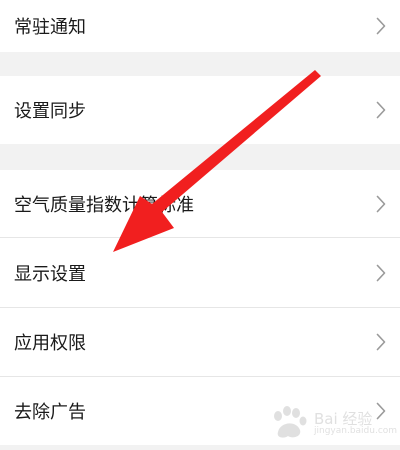 The width and height of the screenshot is (400, 450). Describe the element at coordinates (50, 274) in the screenshot. I see `settings-item-label: 显示设置` at that location.